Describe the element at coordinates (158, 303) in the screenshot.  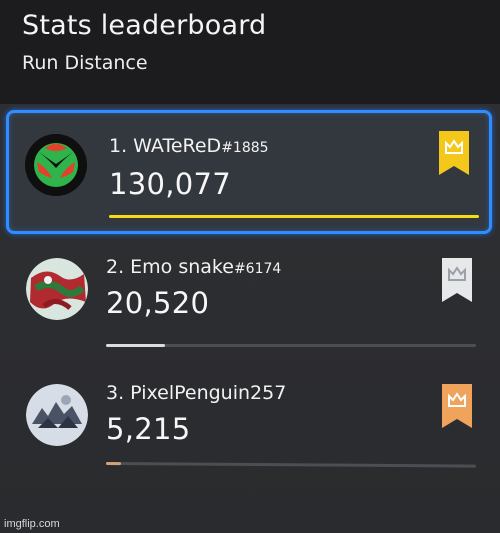
I see `player-score: 20,520` at that location.